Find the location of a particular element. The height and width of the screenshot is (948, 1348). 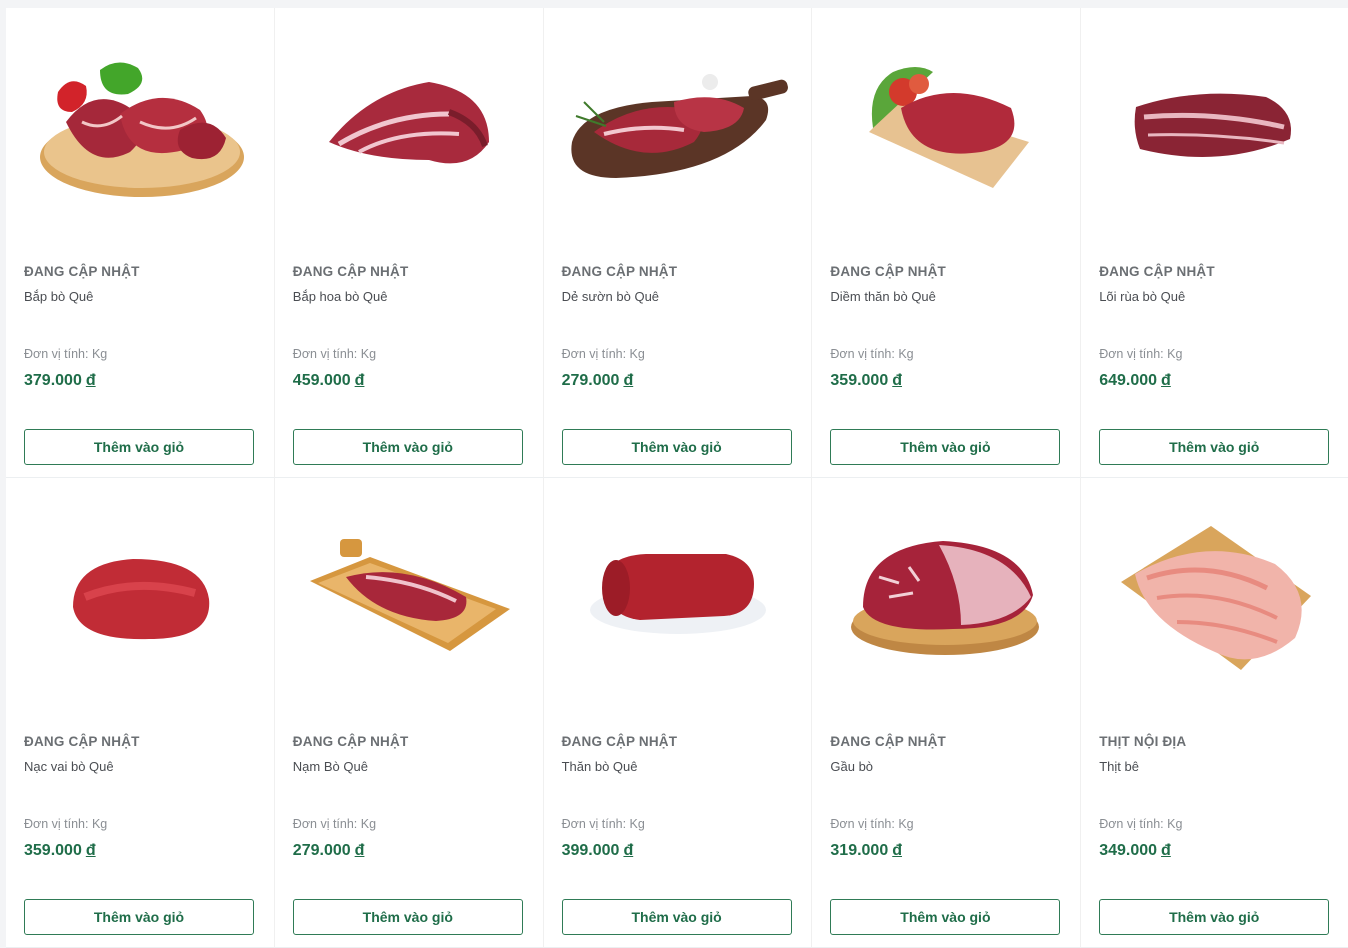

product-price: 459.000 đ is located at coordinates (409, 381).